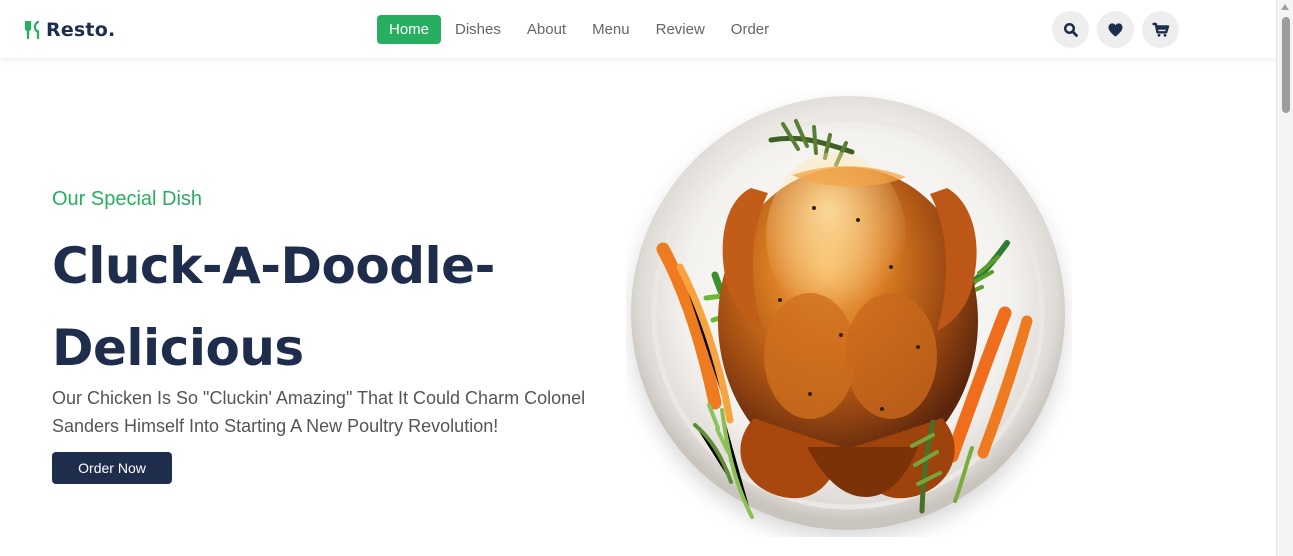 This screenshot has height=556, width=1293. I want to click on main-navigation: Home Dishes About Menu Review Order, so click(580, 29).